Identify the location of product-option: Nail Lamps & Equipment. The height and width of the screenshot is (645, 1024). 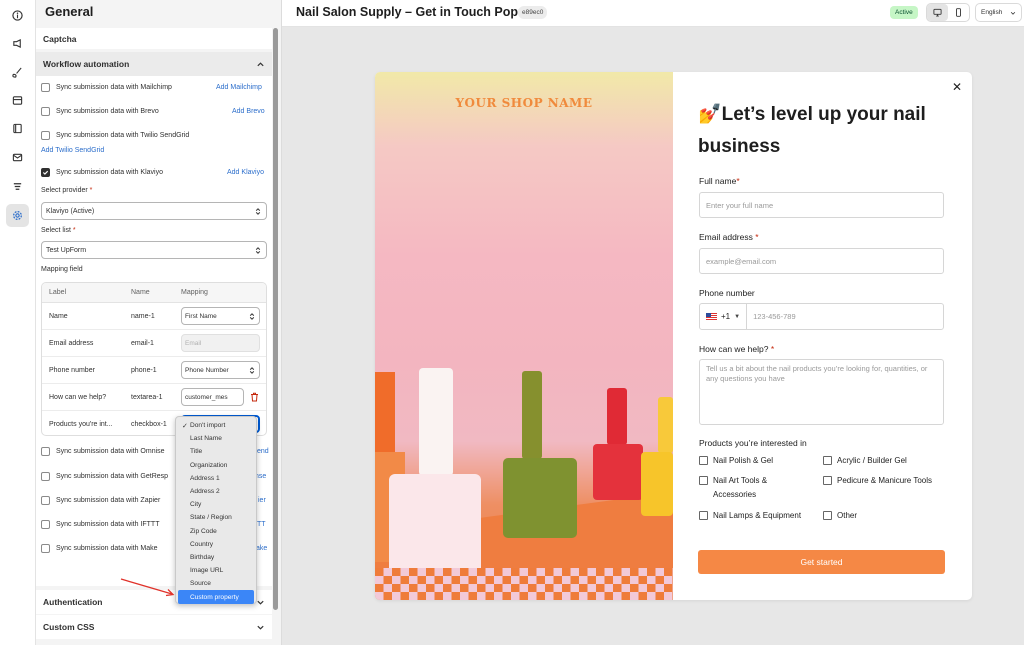
(761, 516).